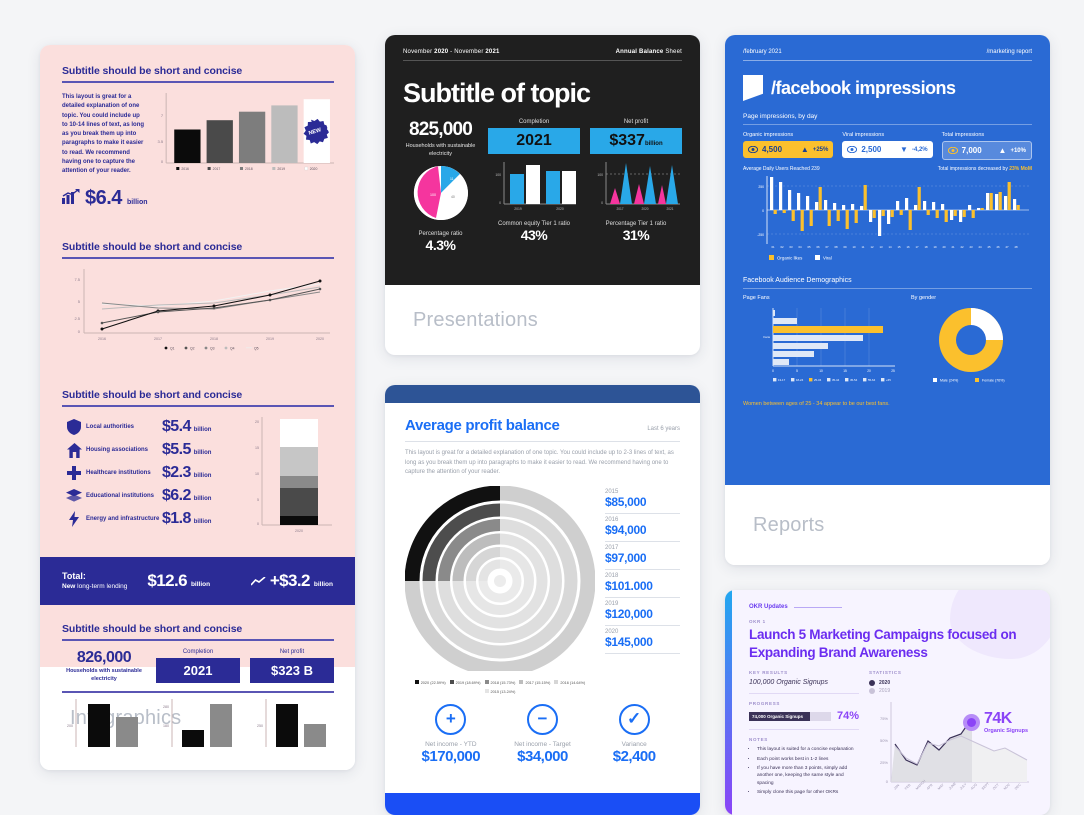 The width and height of the screenshot is (1084, 815). Describe the element at coordinates (808, 759) in the screenshot. I see `list-item: Each point works best in 1-2 lines` at that location.